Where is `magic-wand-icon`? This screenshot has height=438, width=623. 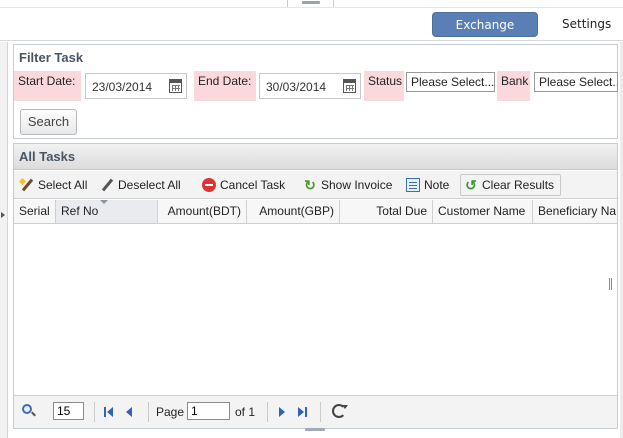
magic-wand-icon is located at coordinates (27, 185).